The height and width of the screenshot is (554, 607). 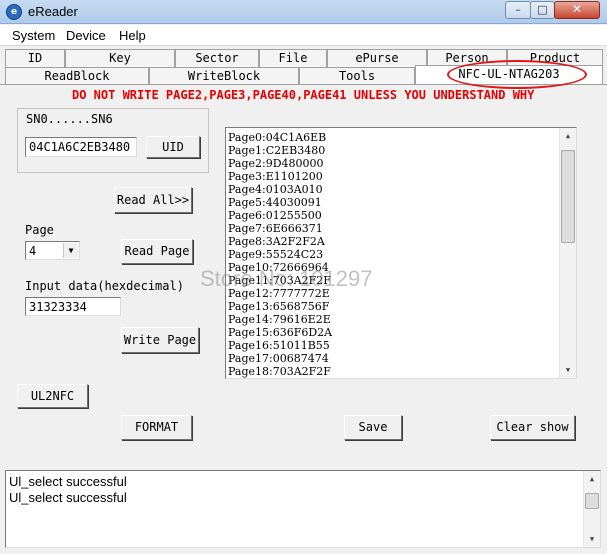 I want to click on tab-id: ID, so click(x=35, y=58).